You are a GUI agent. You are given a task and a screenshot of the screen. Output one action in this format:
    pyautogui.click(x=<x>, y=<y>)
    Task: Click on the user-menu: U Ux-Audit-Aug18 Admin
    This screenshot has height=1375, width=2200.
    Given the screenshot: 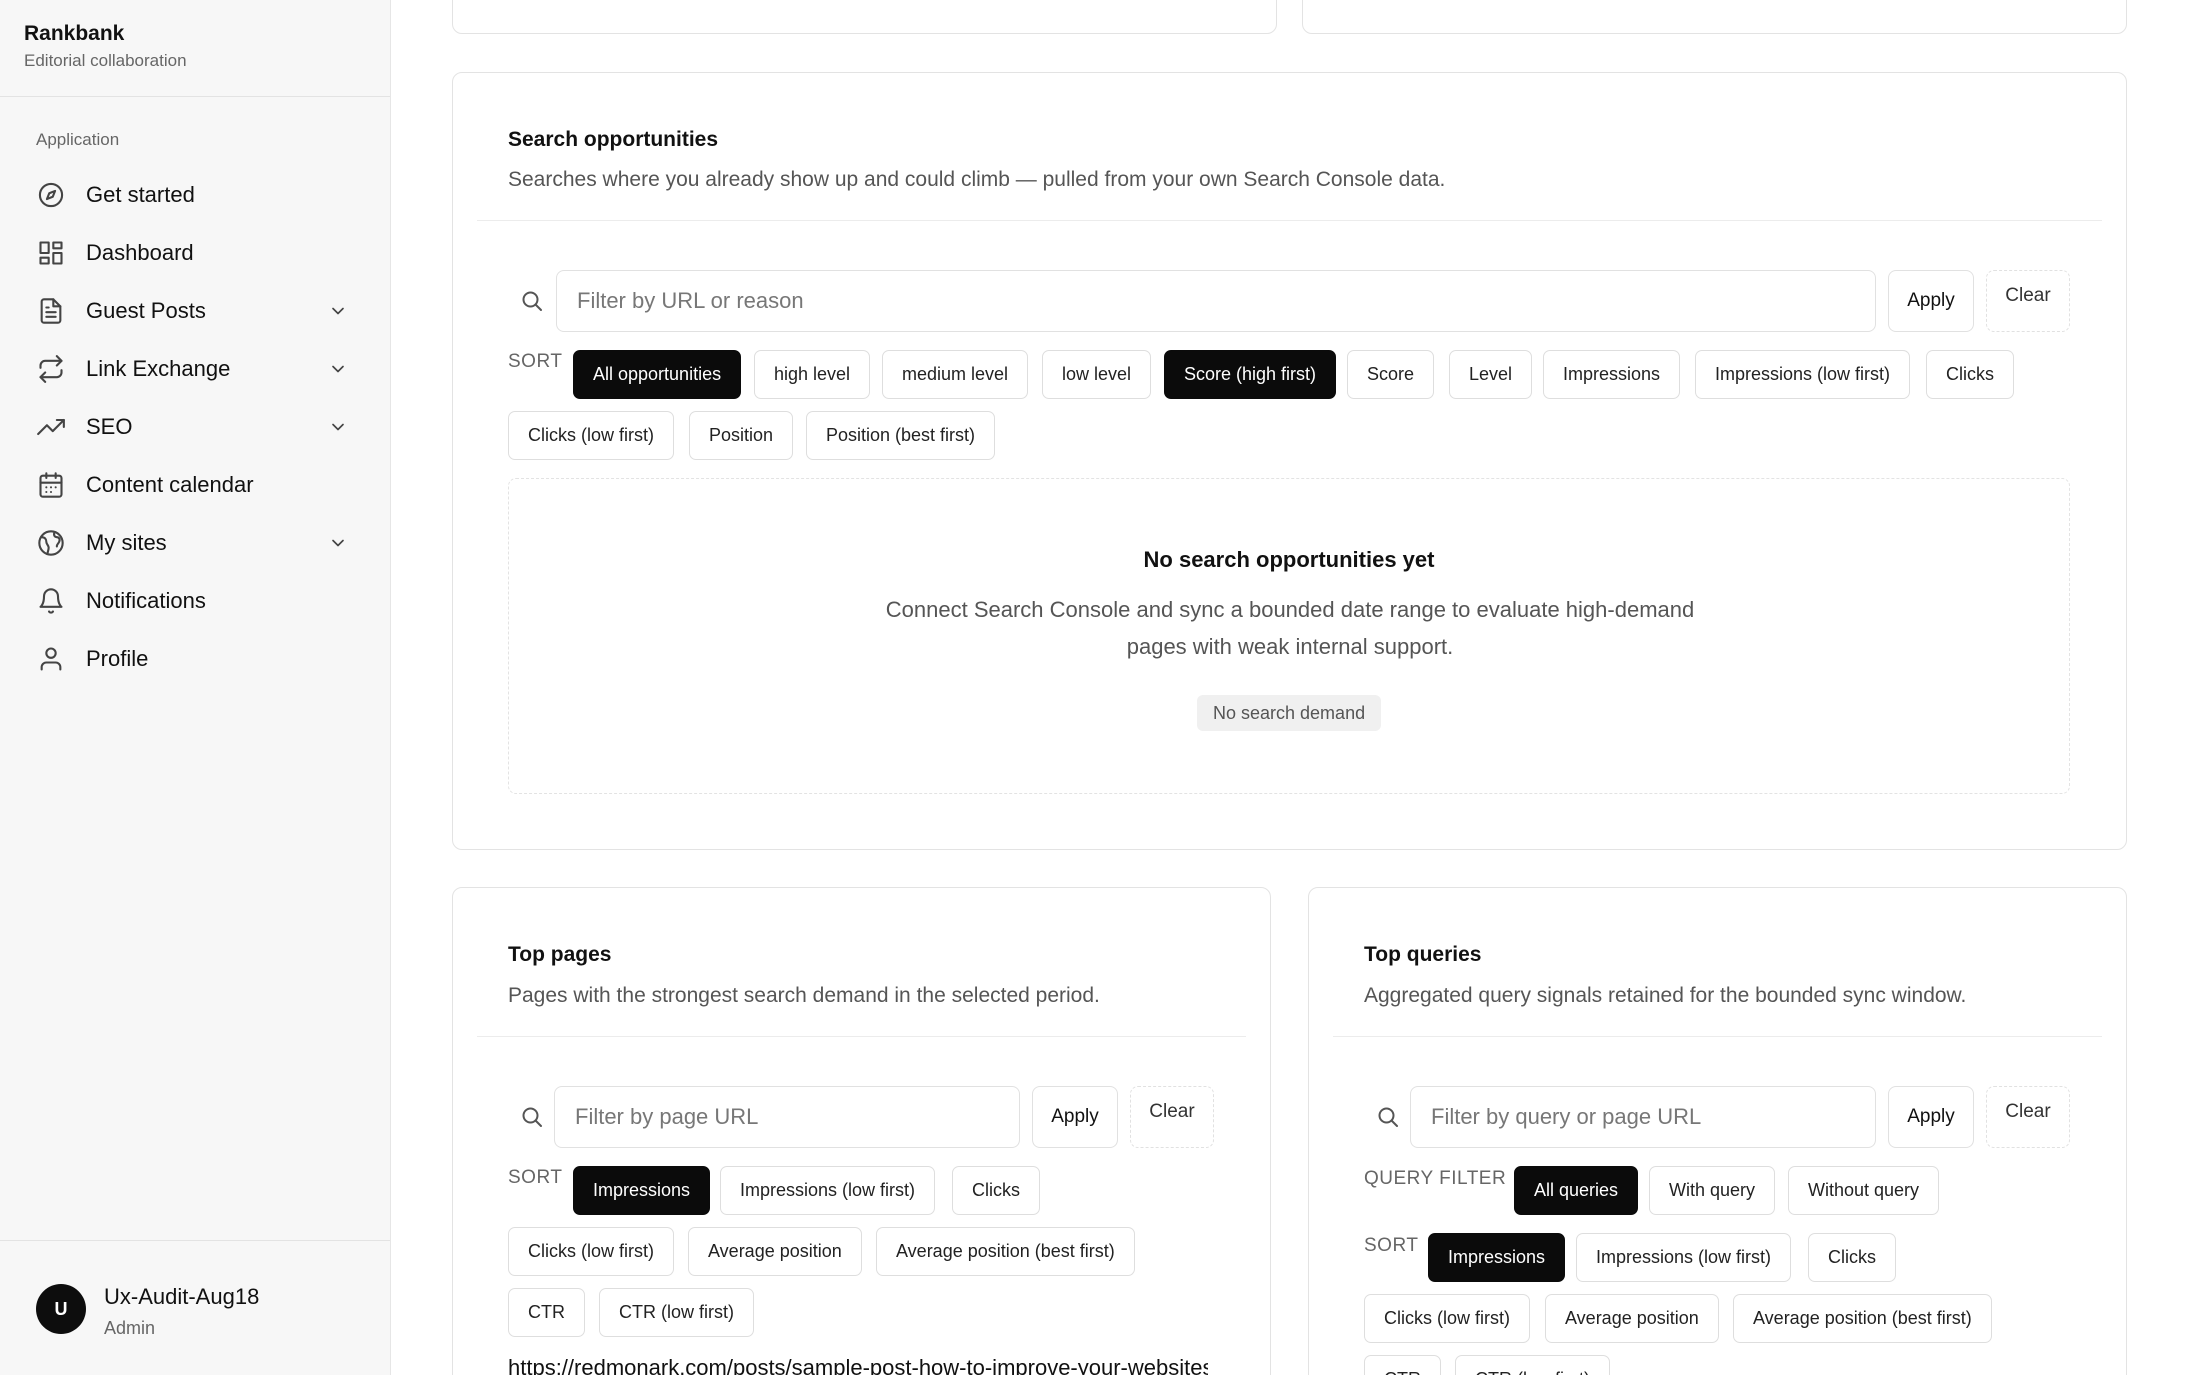 What is the action you would take?
    pyautogui.click(x=195, y=1307)
    